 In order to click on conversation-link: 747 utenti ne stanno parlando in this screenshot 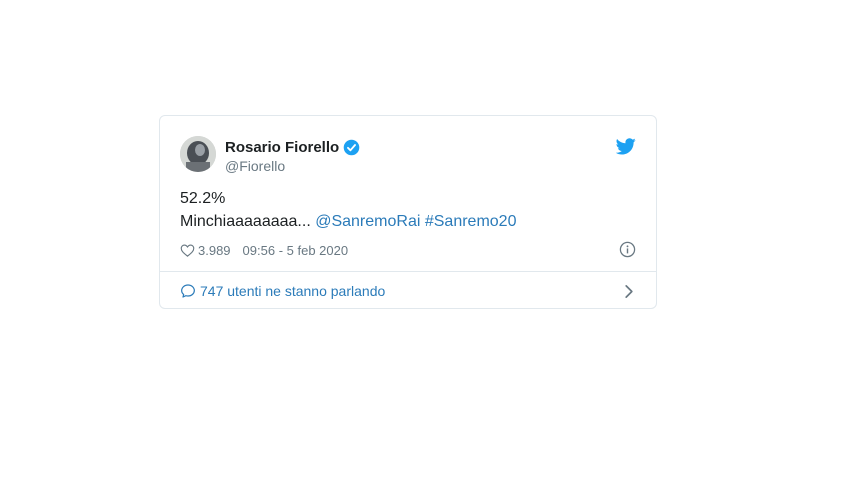, I will do `click(408, 291)`.